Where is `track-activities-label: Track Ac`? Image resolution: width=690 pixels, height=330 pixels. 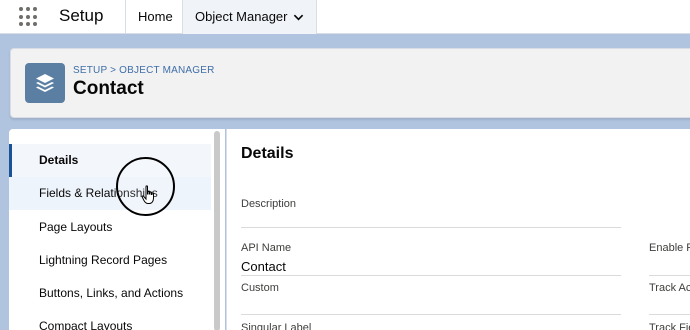
track-activities-label: Track Ac is located at coordinates (669, 288).